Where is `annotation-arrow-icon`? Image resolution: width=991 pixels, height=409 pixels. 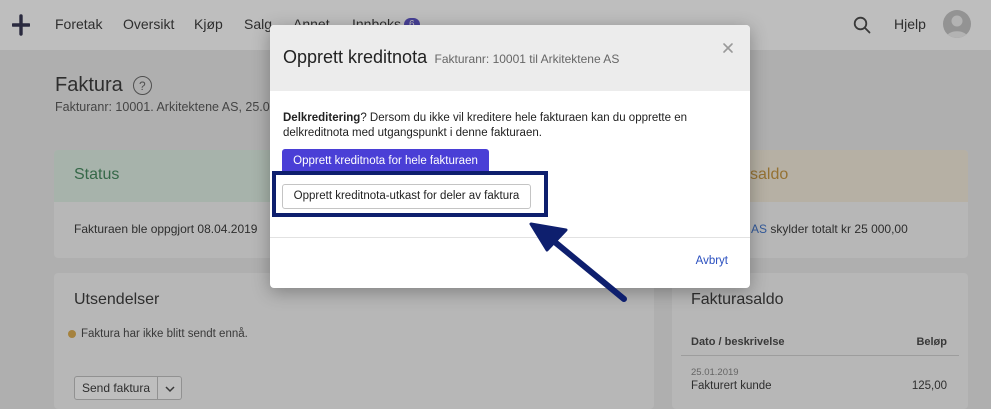 annotation-arrow-icon is located at coordinates (578, 262).